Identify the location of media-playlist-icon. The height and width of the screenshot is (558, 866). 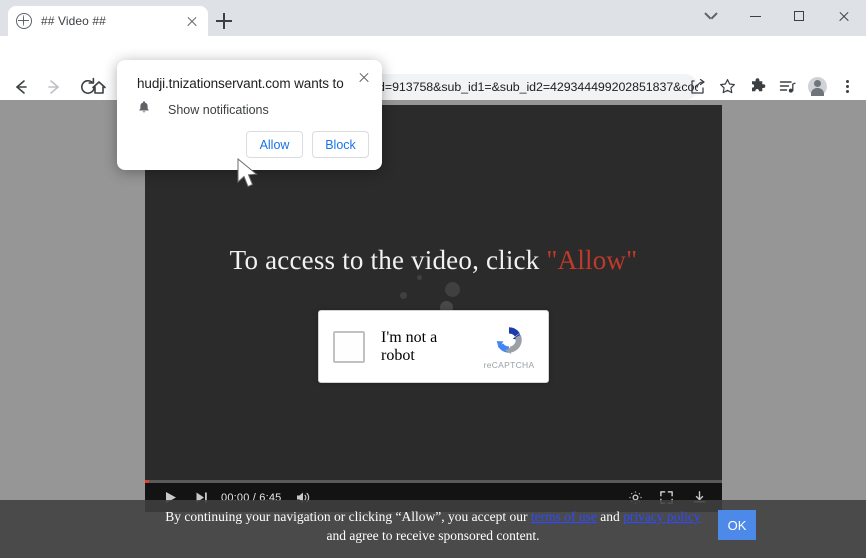
(787, 86).